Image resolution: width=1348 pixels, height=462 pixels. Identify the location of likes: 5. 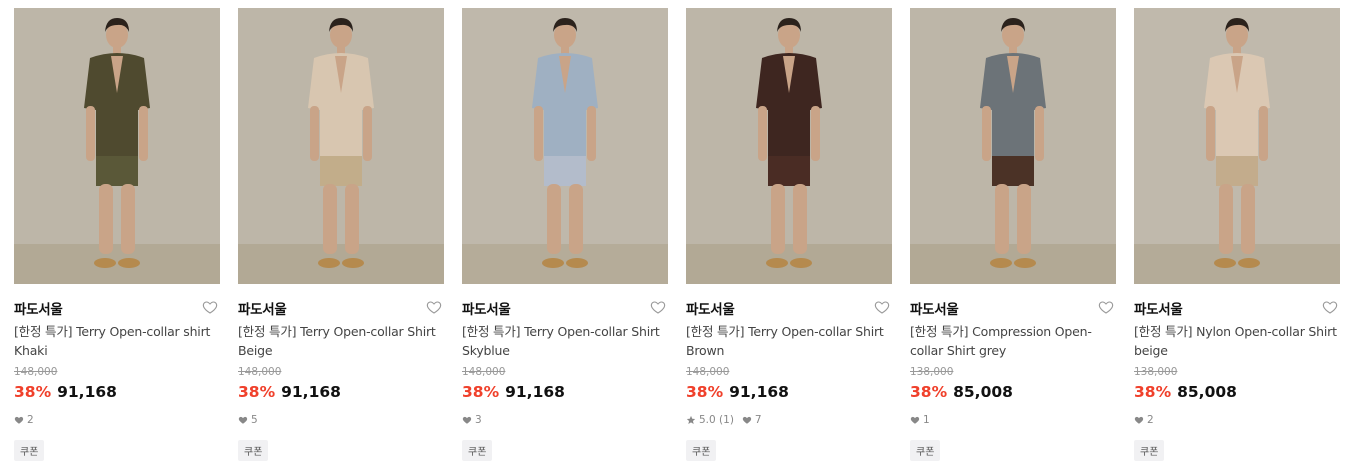
(248, 420).